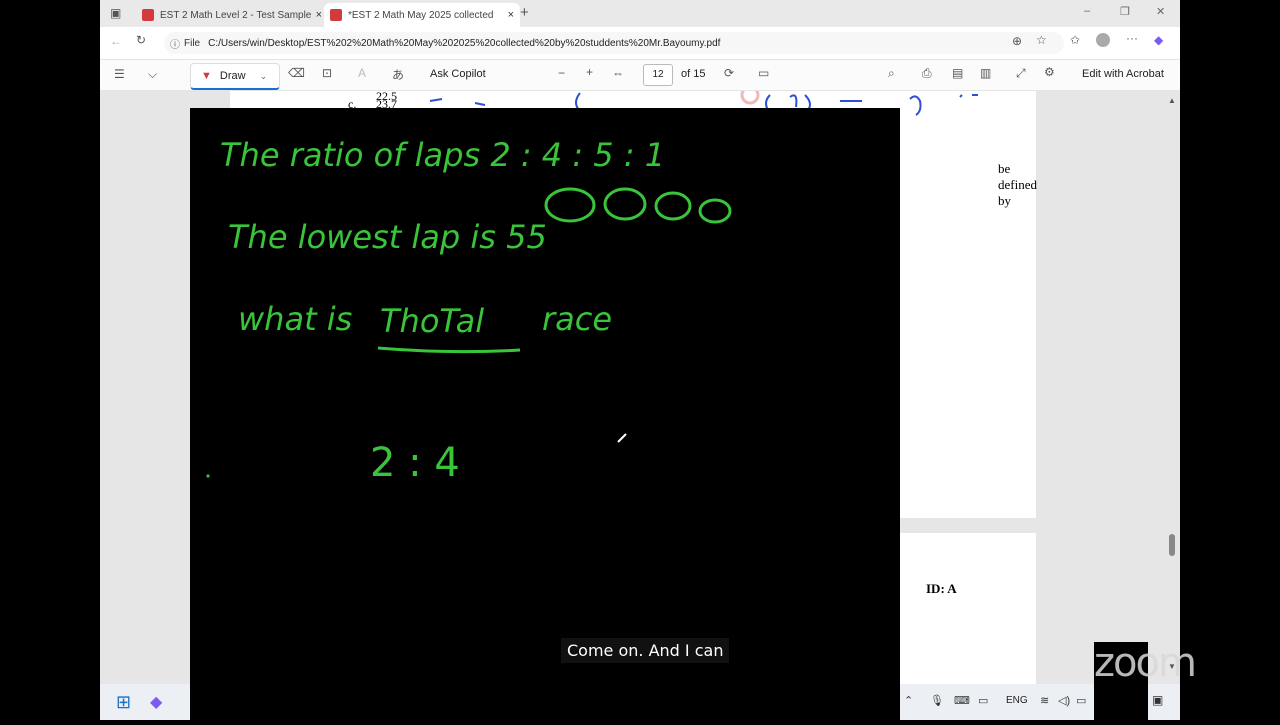 This screenshot has width=1280, height=725. I want to click on notification-icon: ▣, so click(1157, 700).